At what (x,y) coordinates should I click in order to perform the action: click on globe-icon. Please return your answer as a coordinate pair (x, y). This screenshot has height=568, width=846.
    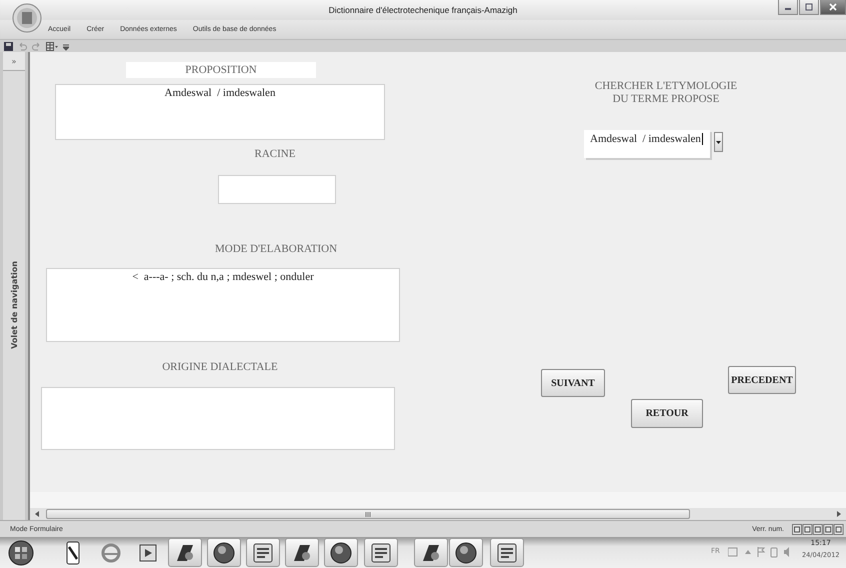
    Looking at the image, I should click on (224, 552).